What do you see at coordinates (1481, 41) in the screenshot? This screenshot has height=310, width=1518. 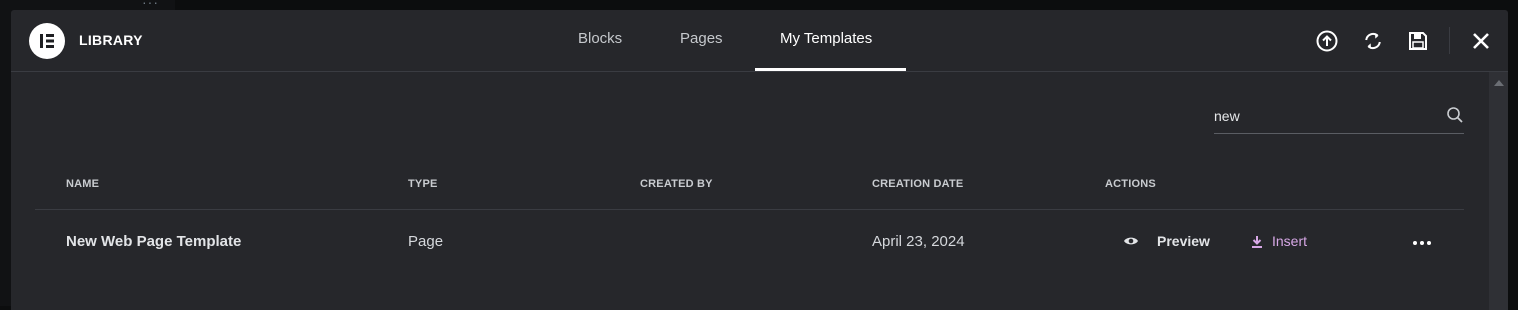 I see `close-icon` at bounding box center [1481, 41].